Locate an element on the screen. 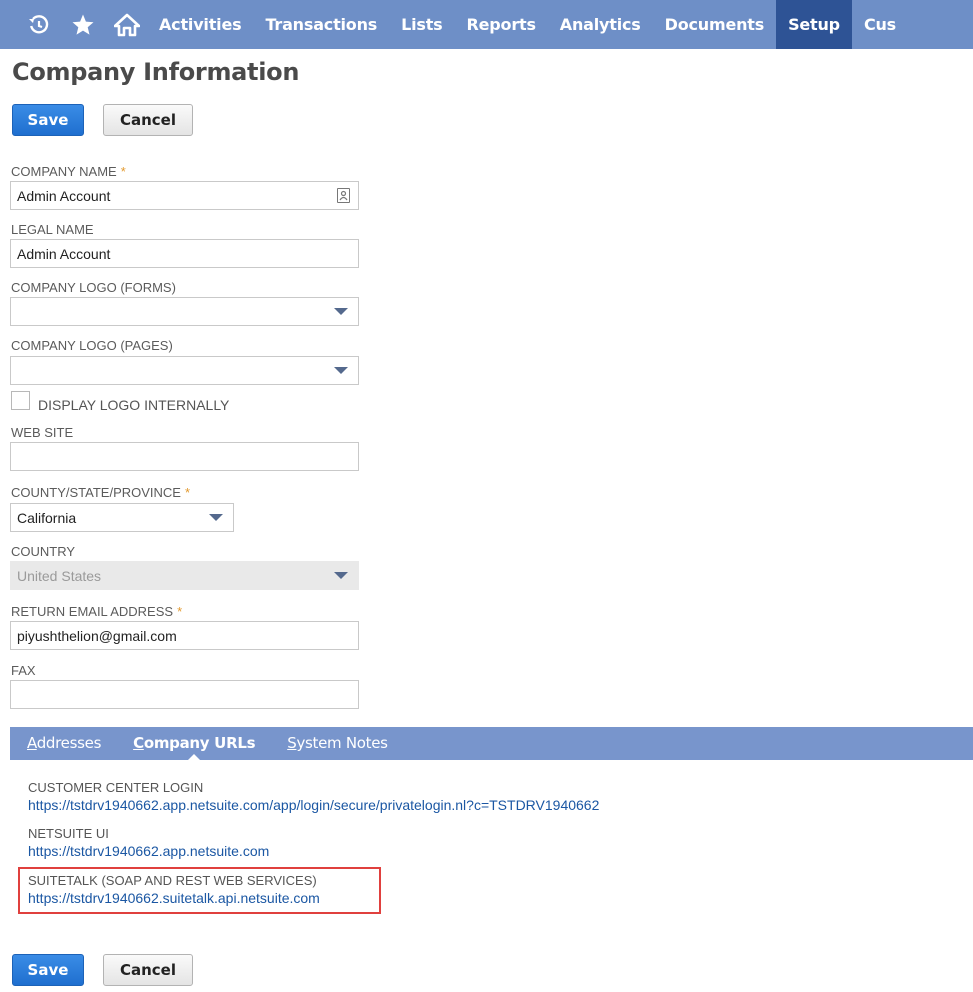 Image resolution: width=973 pixels, height=992 pixels. nav-analytics: Analytics is located at coordinates (600, 24).